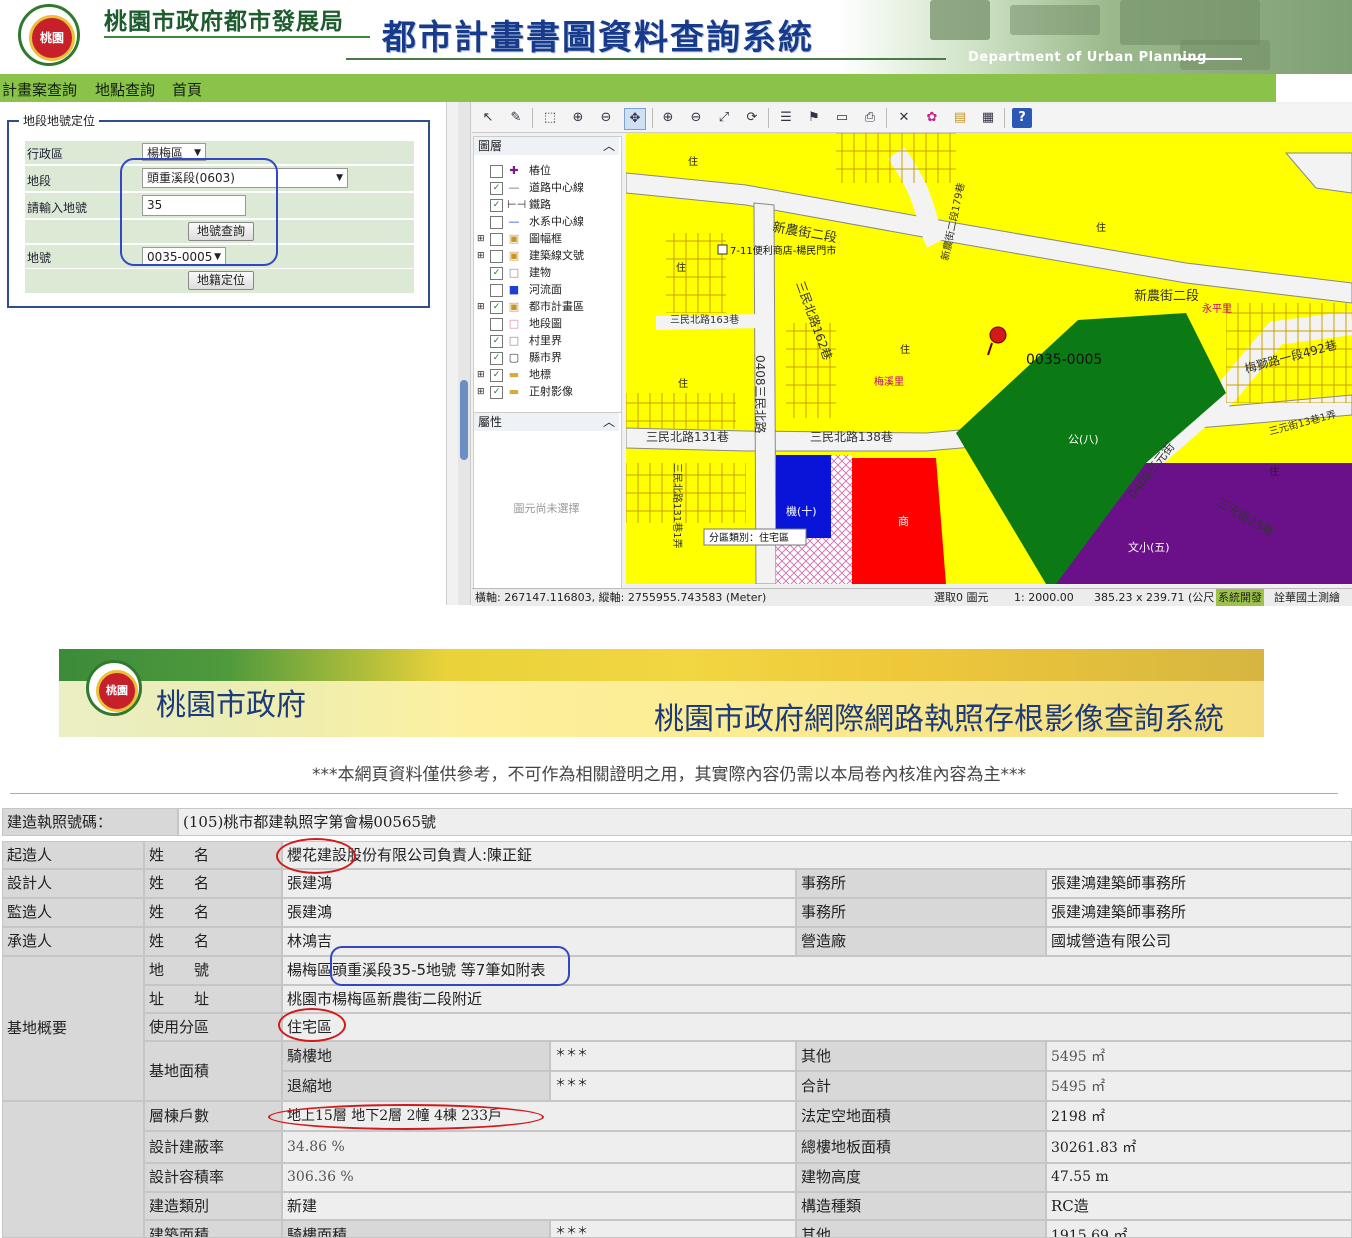 This screenshot has width=1352, height=1238. I want to click on list-icon: ☰, so click(786, 118).